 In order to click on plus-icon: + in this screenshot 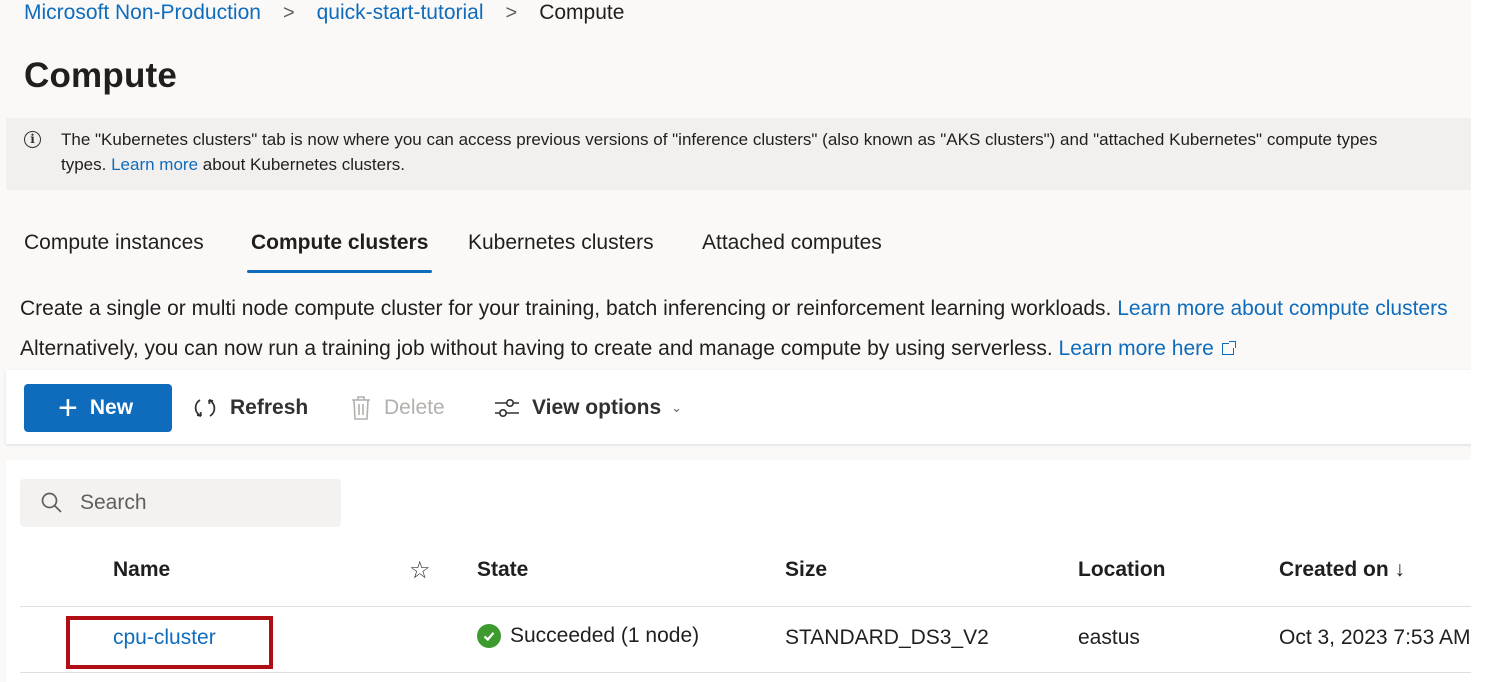, I will do `click(68, 408)`.